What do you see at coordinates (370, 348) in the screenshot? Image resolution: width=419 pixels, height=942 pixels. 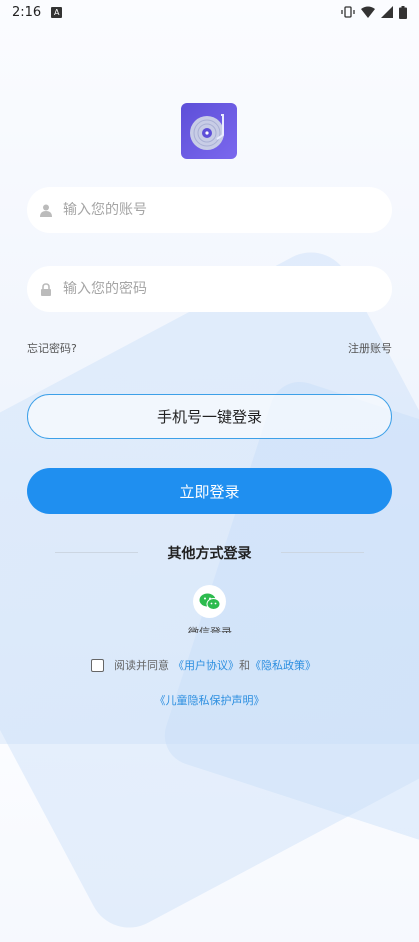 I see `register-link: 注册账号` at bounding box center [370, 348].